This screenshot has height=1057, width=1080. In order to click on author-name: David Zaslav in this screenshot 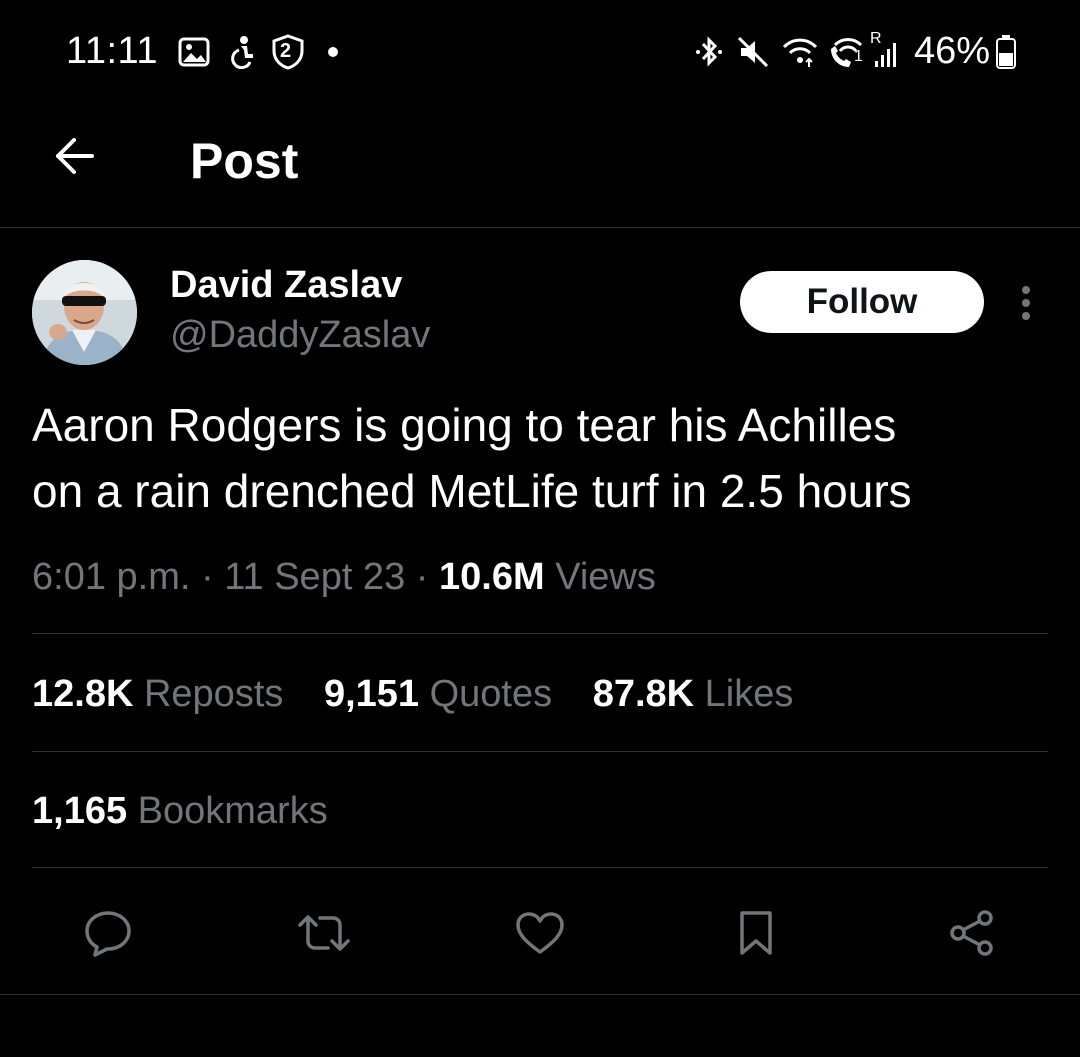, I will do `click(286, 285)`.